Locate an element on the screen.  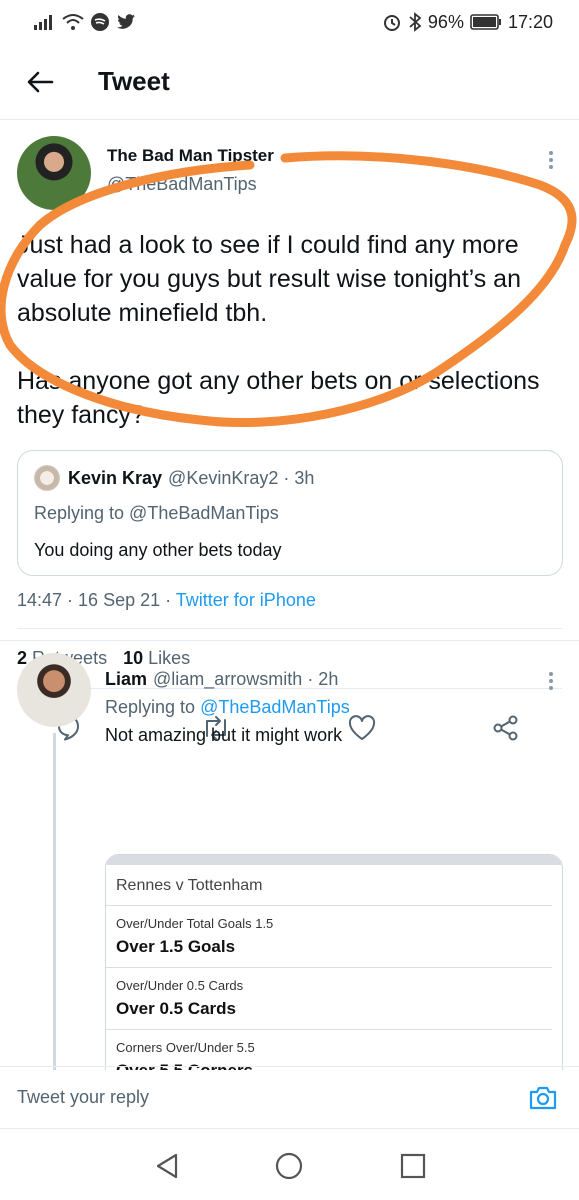
battery-icon is located at coordinates (485, 22).